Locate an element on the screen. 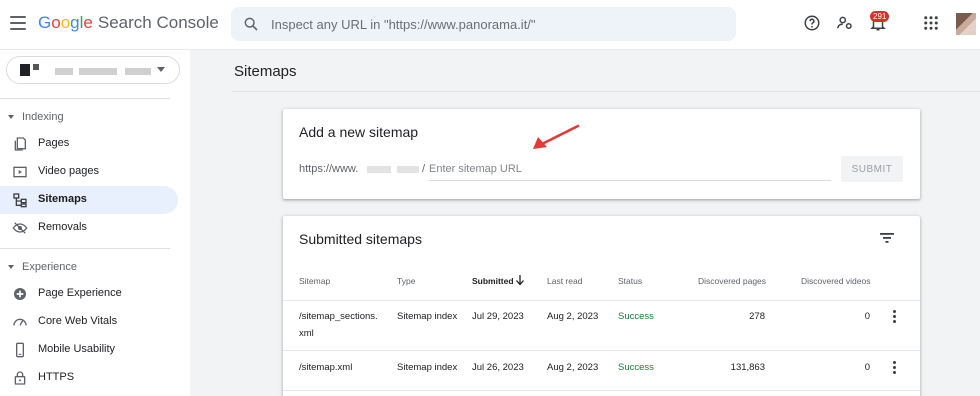 The width and height of the screenshot is (980, 396). section-indexing: Indexing is located at coordinates (43, 117).